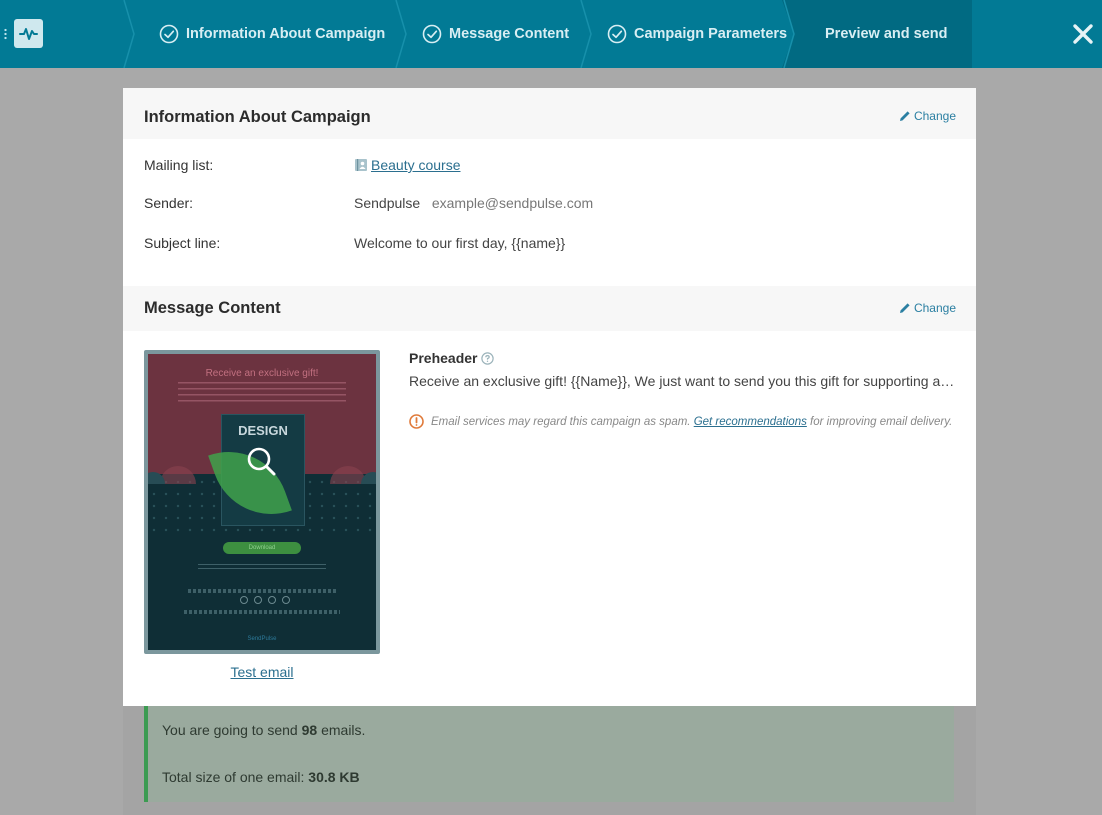 This screenshot has width=1102, height=815. Describe the element at coordinates (182, 243) in the screenshot. I see `subject-label: Subject line:` at that location.